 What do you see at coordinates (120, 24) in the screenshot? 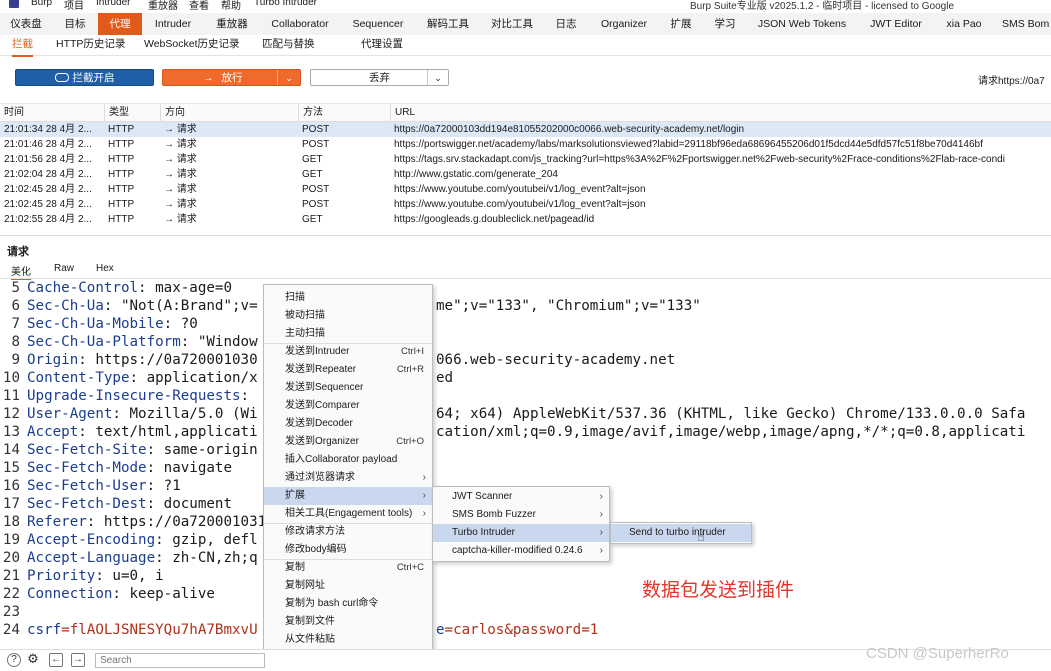
I see `tab-proxy: 代理` at bounding box center [120, 24].